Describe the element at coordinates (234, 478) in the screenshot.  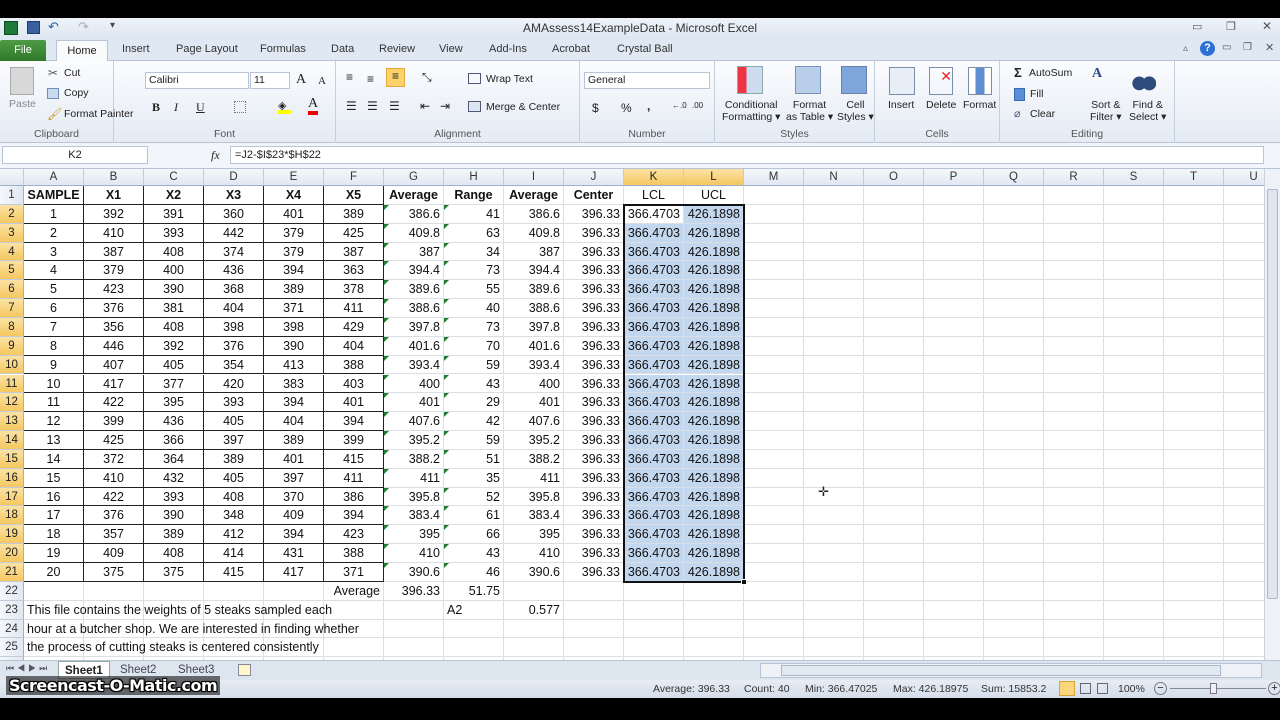
I see `data-cell: 405` at that location.